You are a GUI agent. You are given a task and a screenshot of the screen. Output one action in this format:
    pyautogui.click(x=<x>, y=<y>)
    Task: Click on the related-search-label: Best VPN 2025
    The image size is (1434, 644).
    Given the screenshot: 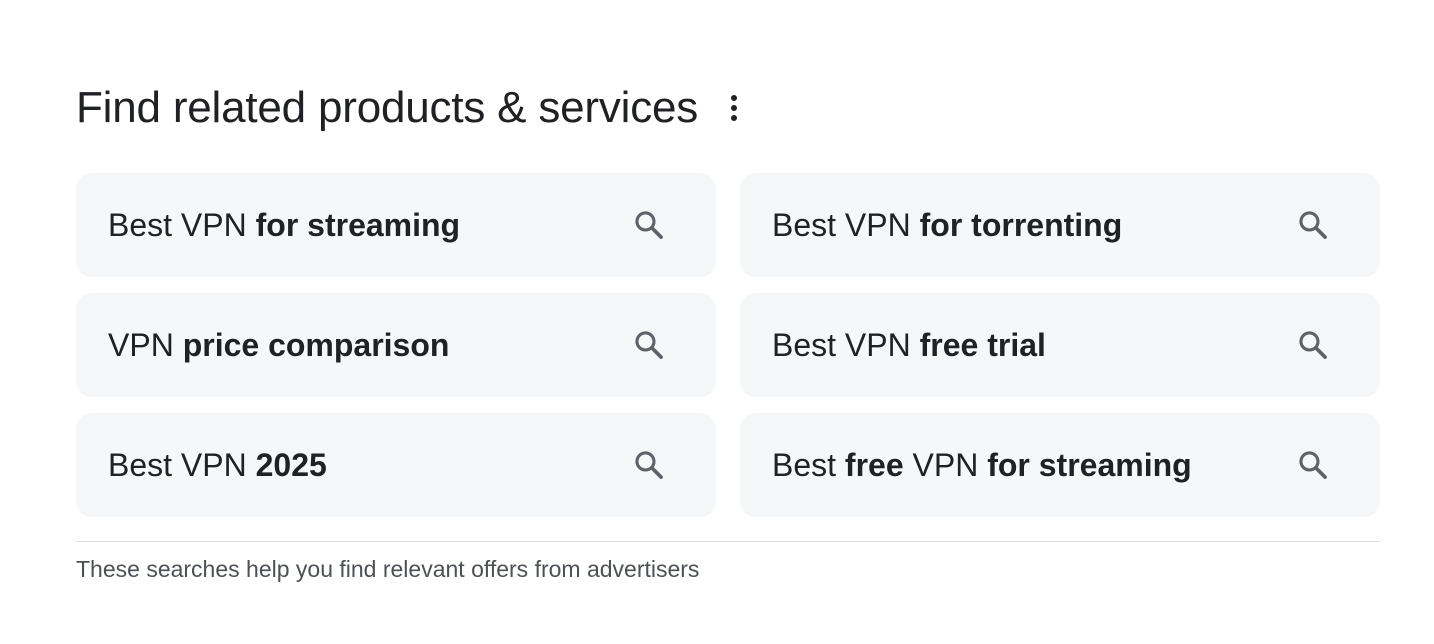 What is the action you would take?
    pyautogui.click(x=217, y=465)
    